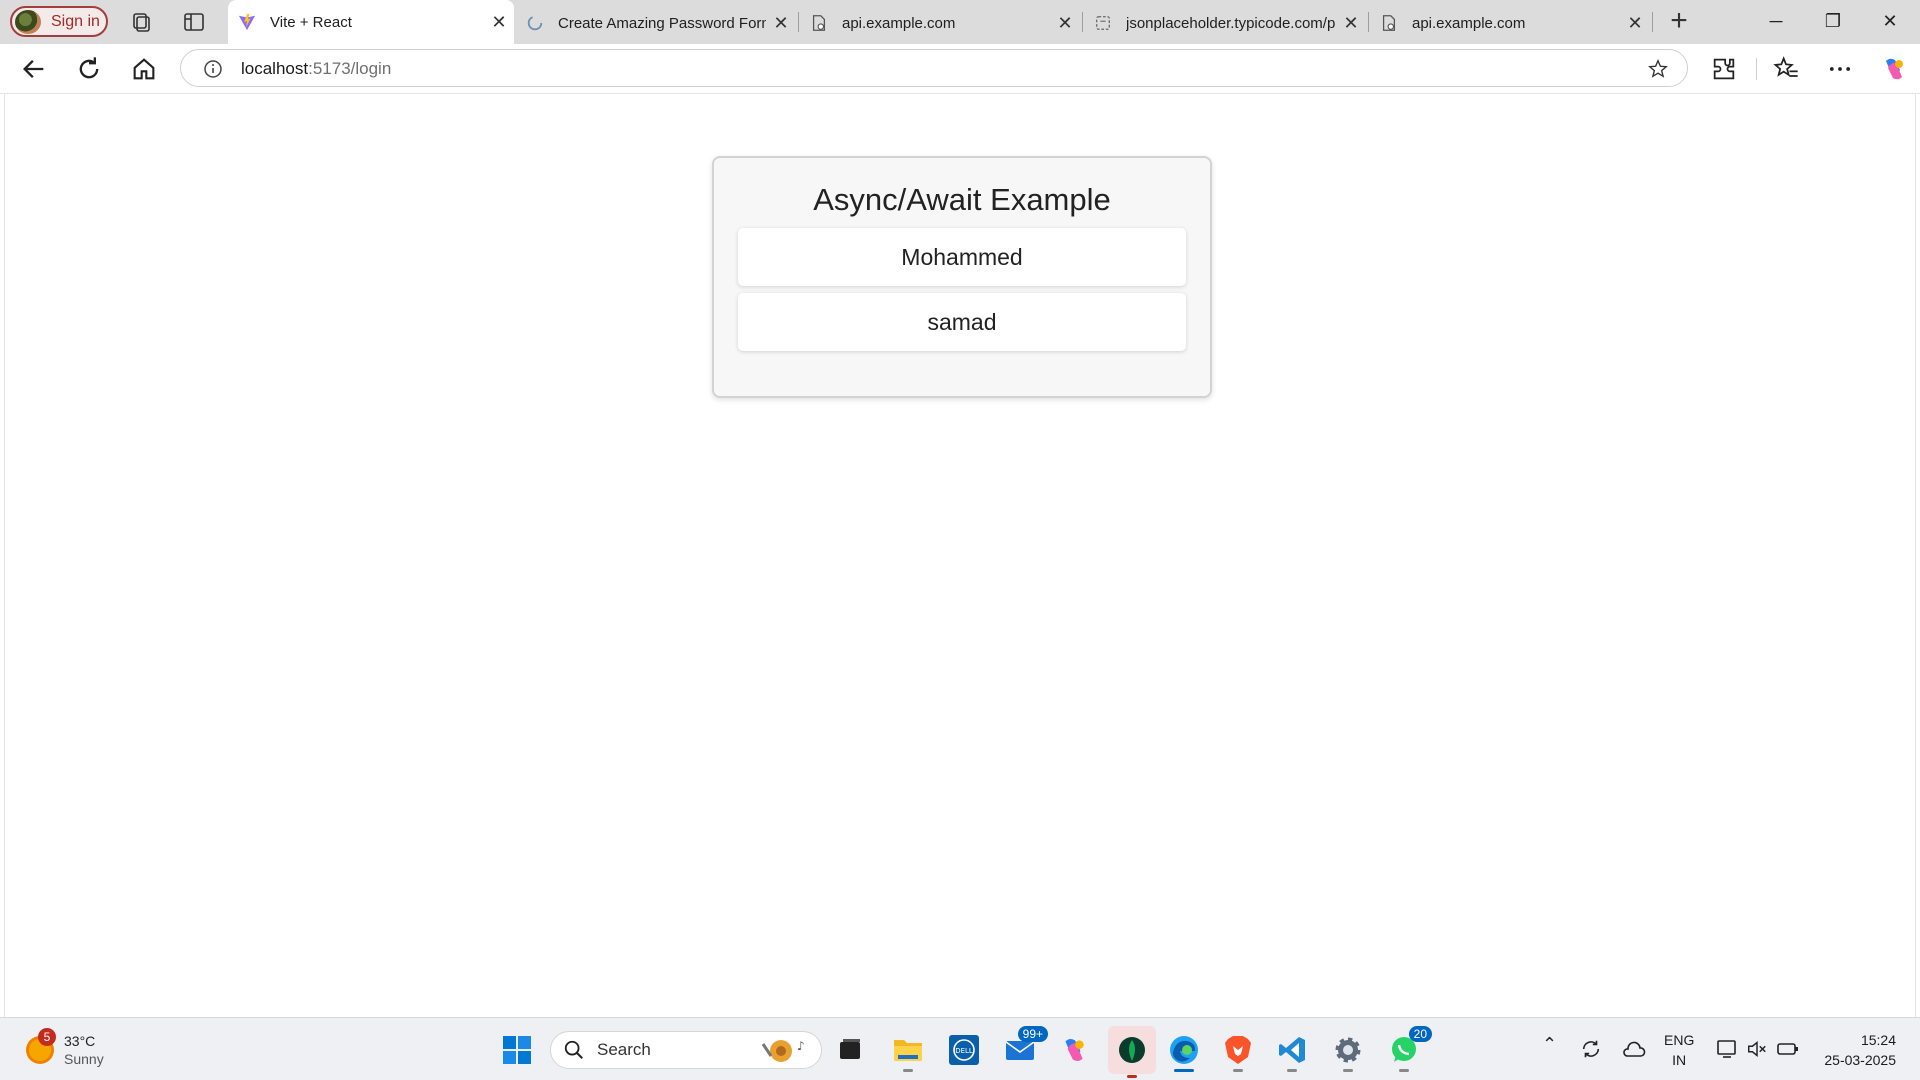  I want to click on folder-icon, so click(908, 1050).